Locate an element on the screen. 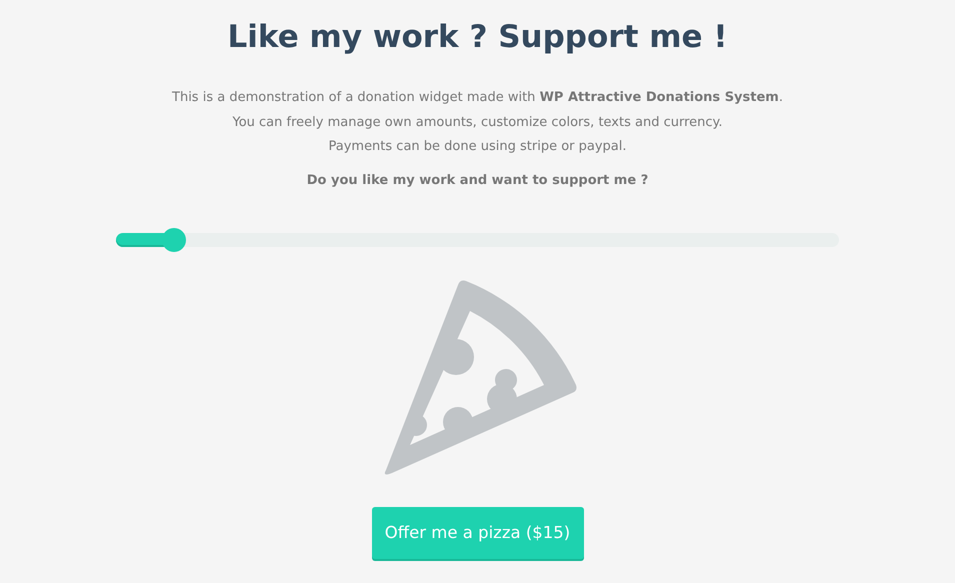  pizza-slice-icon is located at coordinates (480, 377).